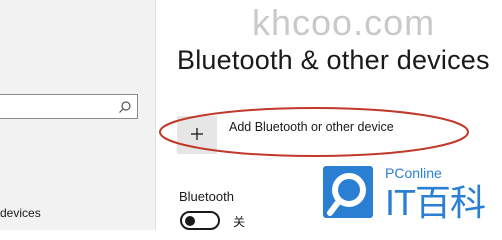  I want to click on sidebar-divider, so click(155, 115).